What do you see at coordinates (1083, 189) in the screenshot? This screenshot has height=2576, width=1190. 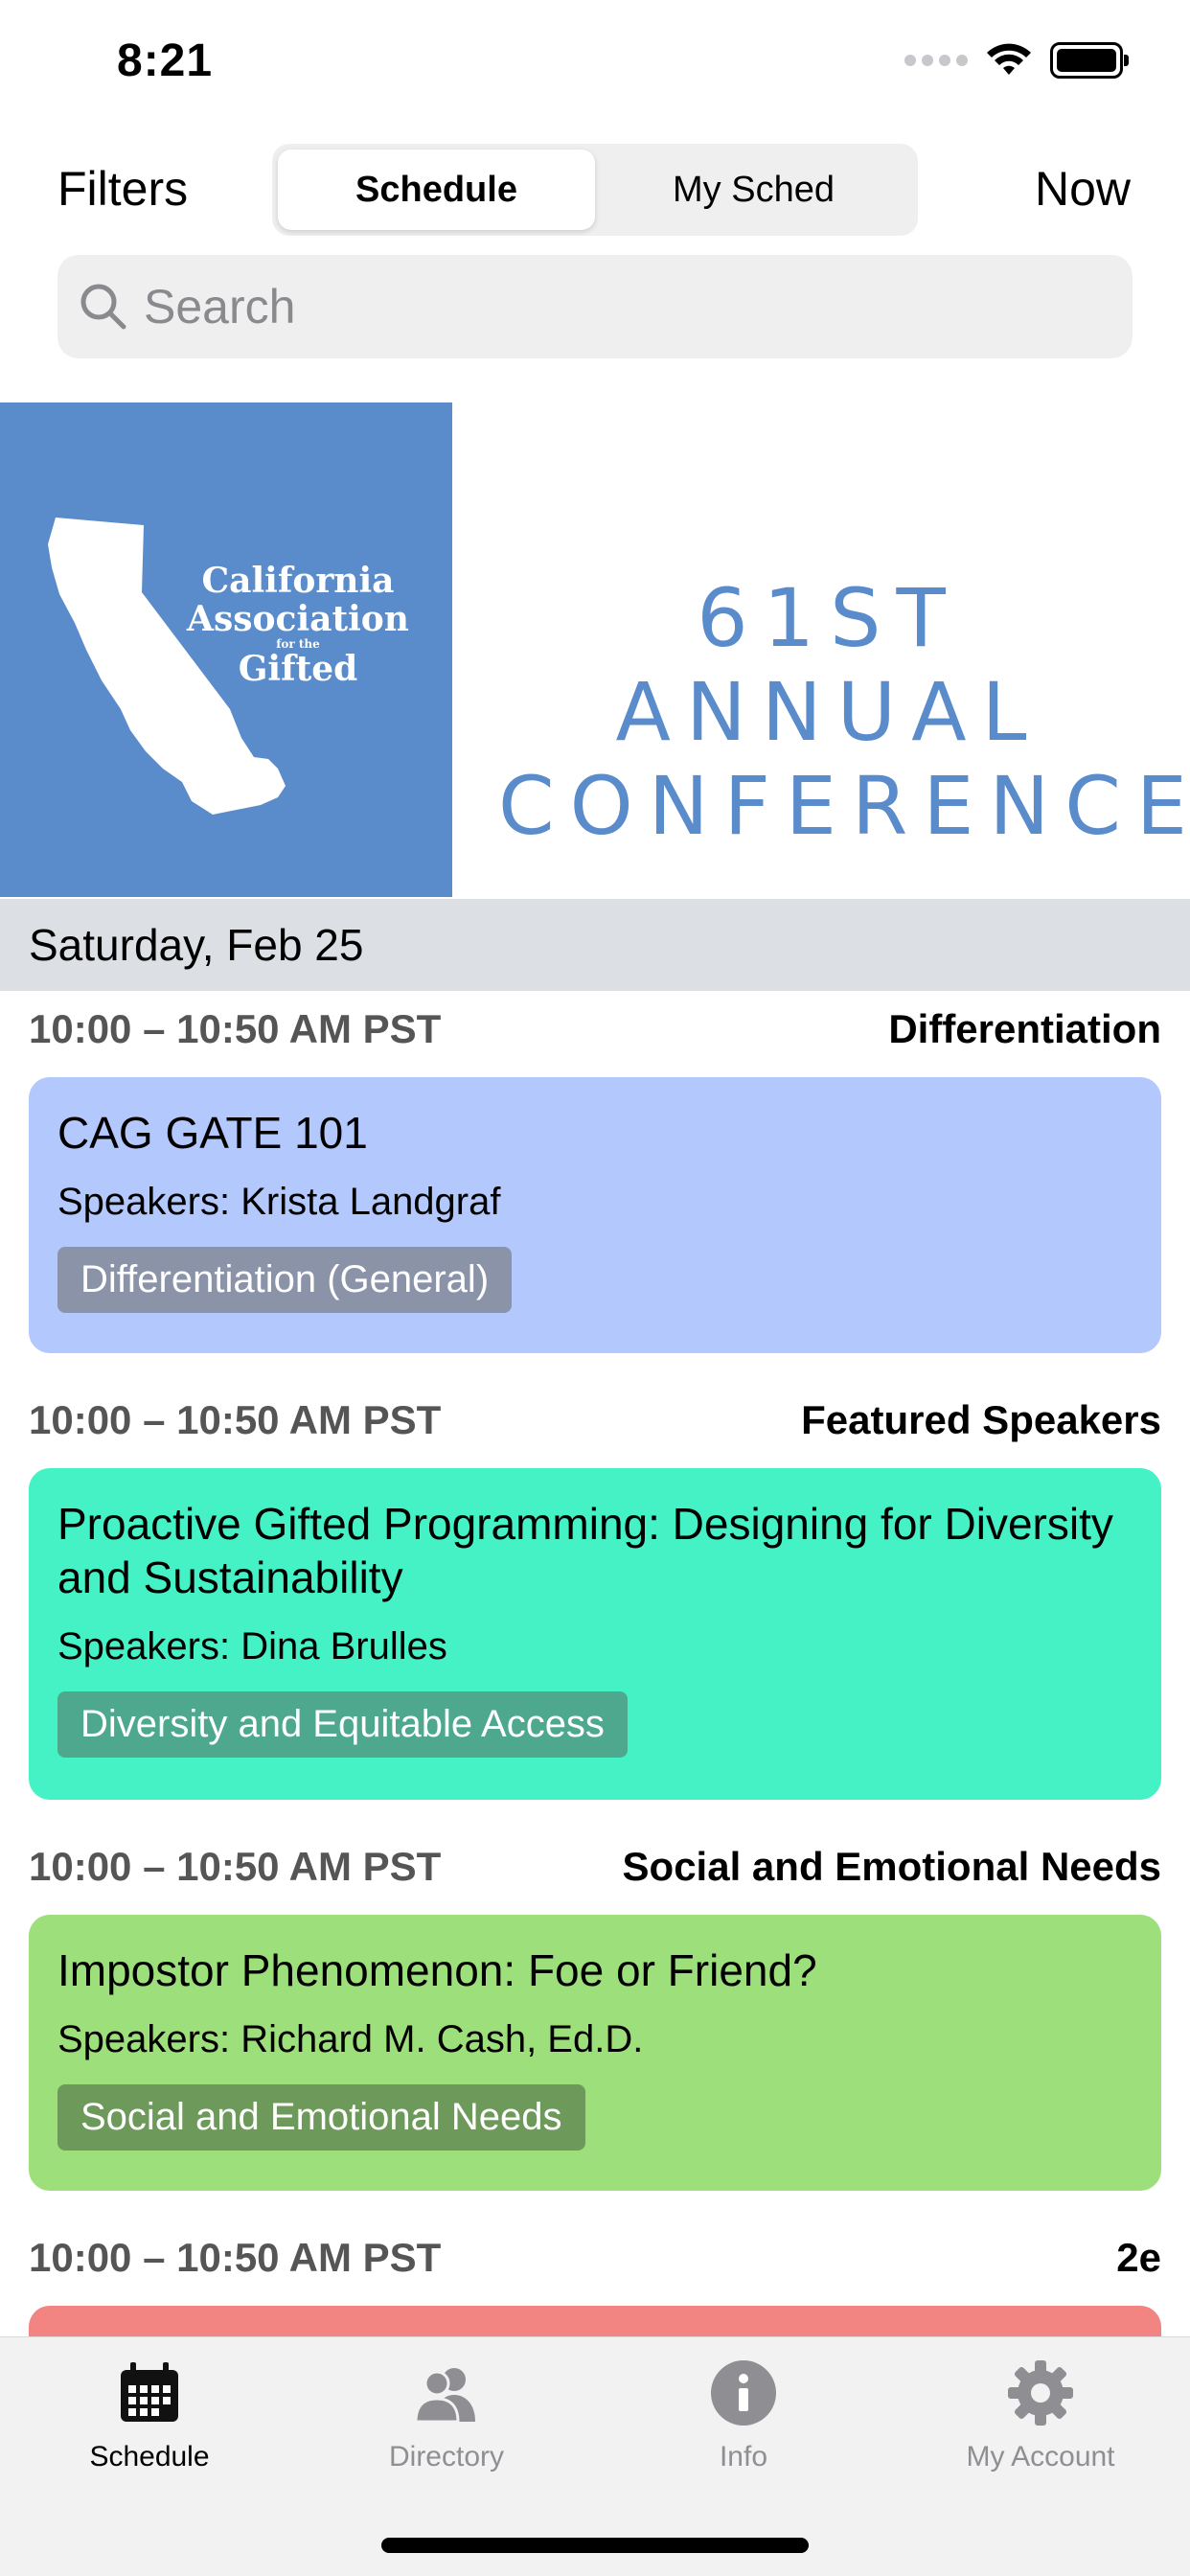 I see `now-button: Now` at bounding box center [1083, 189].